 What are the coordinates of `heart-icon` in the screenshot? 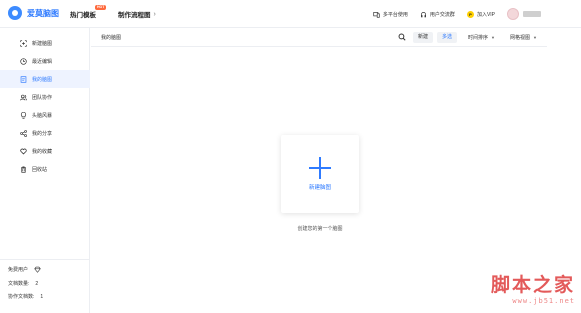 It's located at (23, 151).